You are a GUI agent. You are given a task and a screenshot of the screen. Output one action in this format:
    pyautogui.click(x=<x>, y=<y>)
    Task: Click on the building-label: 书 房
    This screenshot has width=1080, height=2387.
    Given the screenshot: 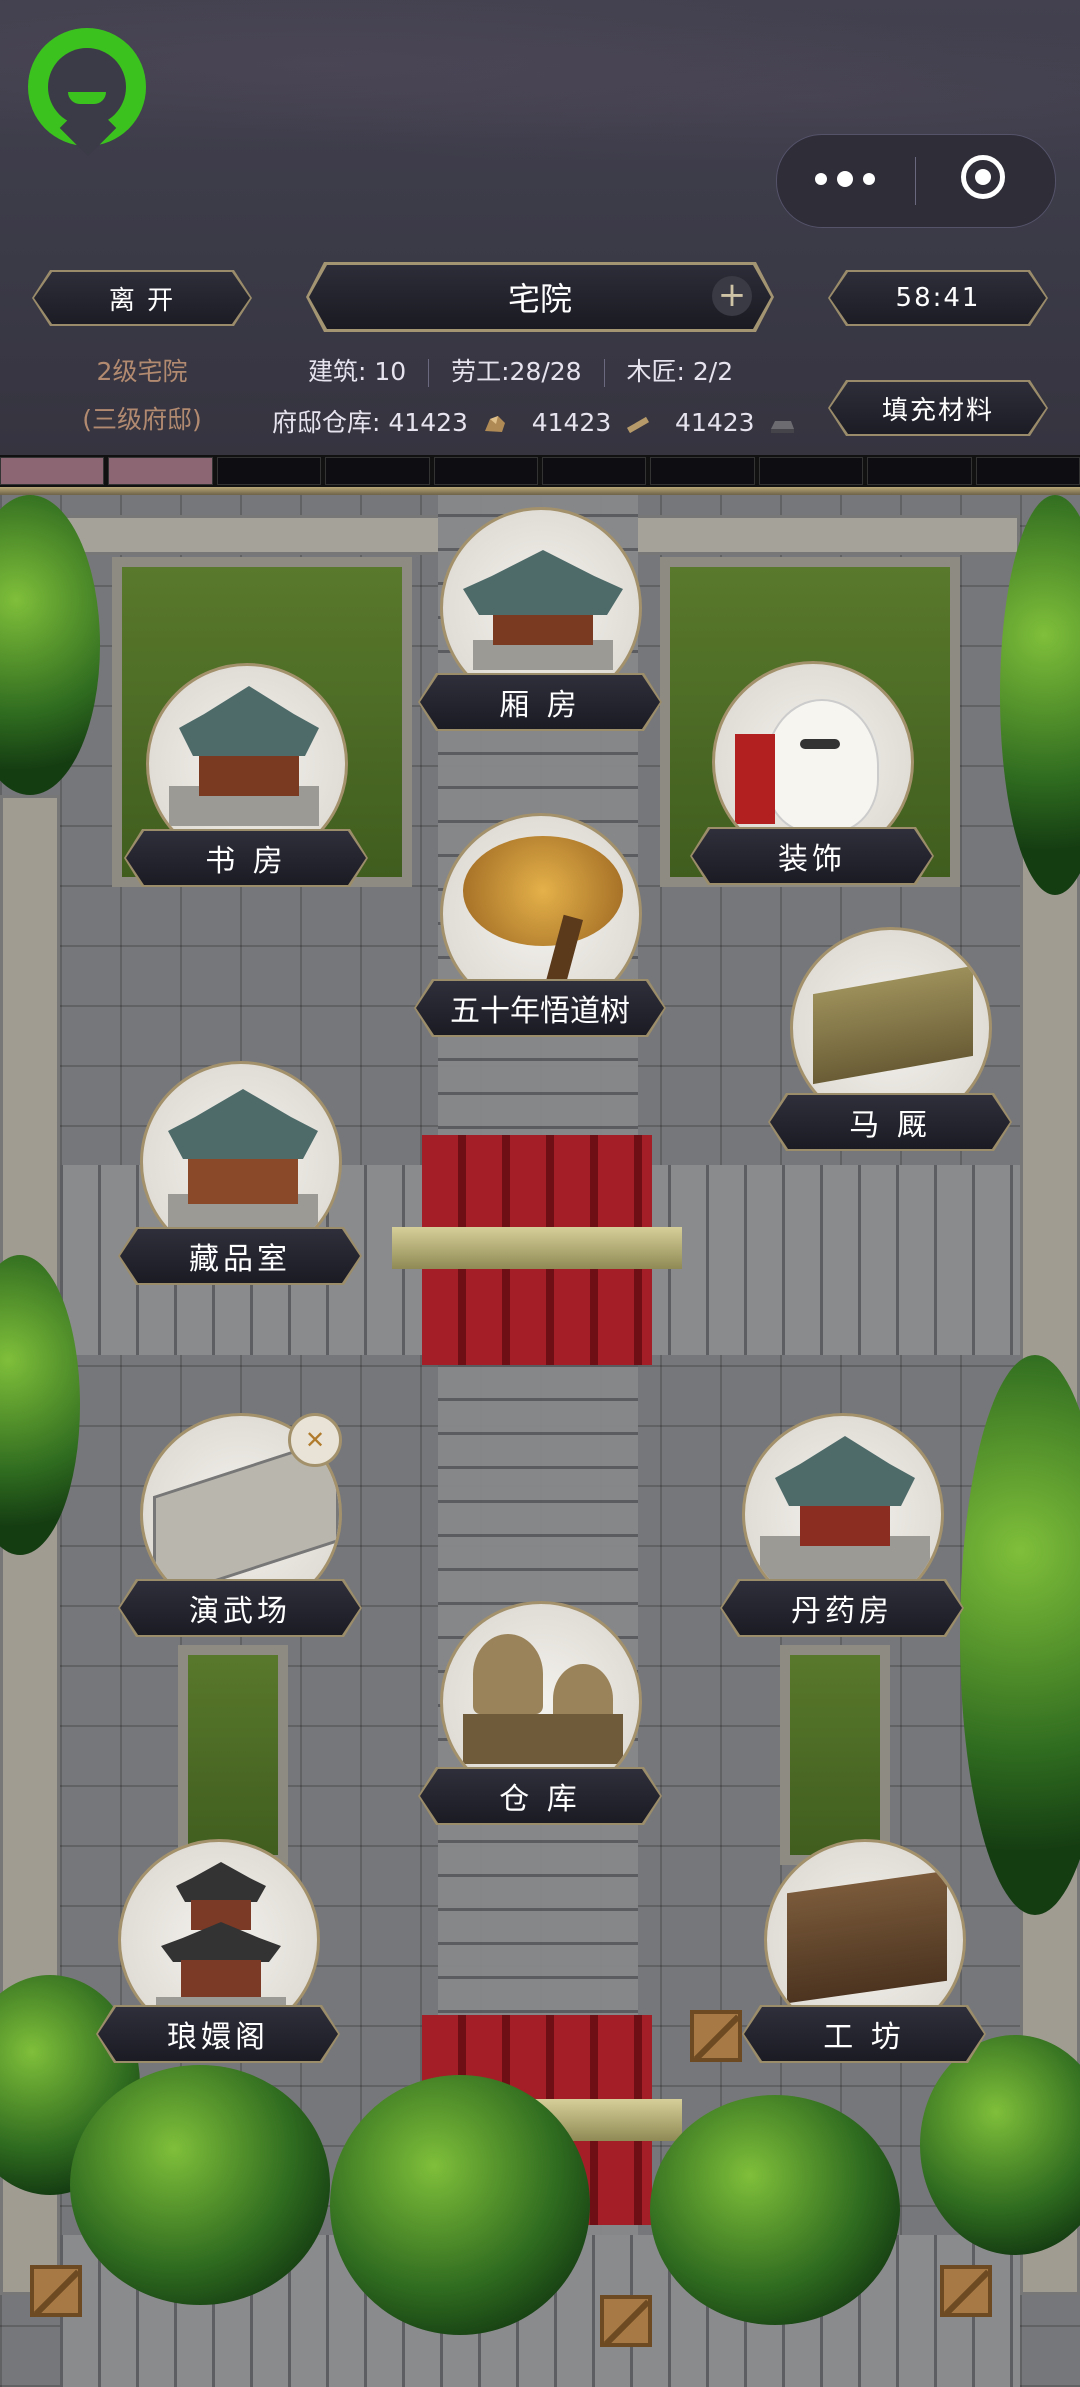 What is the action you would take?
    pyautogui.click(x=246, y=858)
    